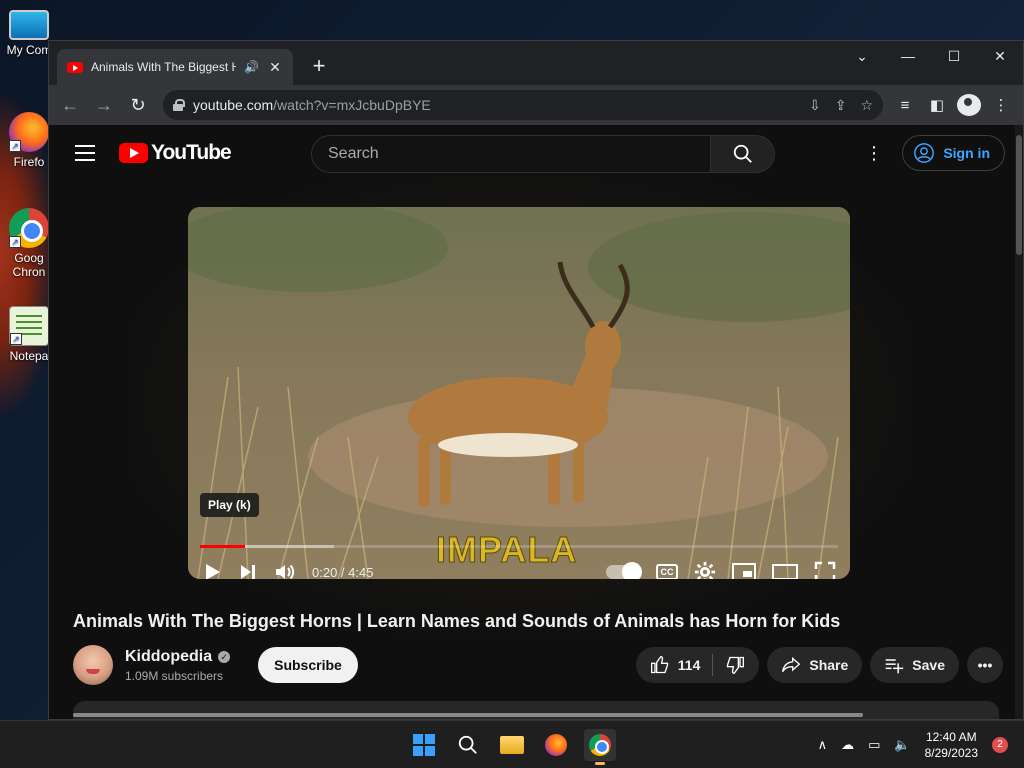  I want to click on play-tooltip: Play (k), so click(229, 505).